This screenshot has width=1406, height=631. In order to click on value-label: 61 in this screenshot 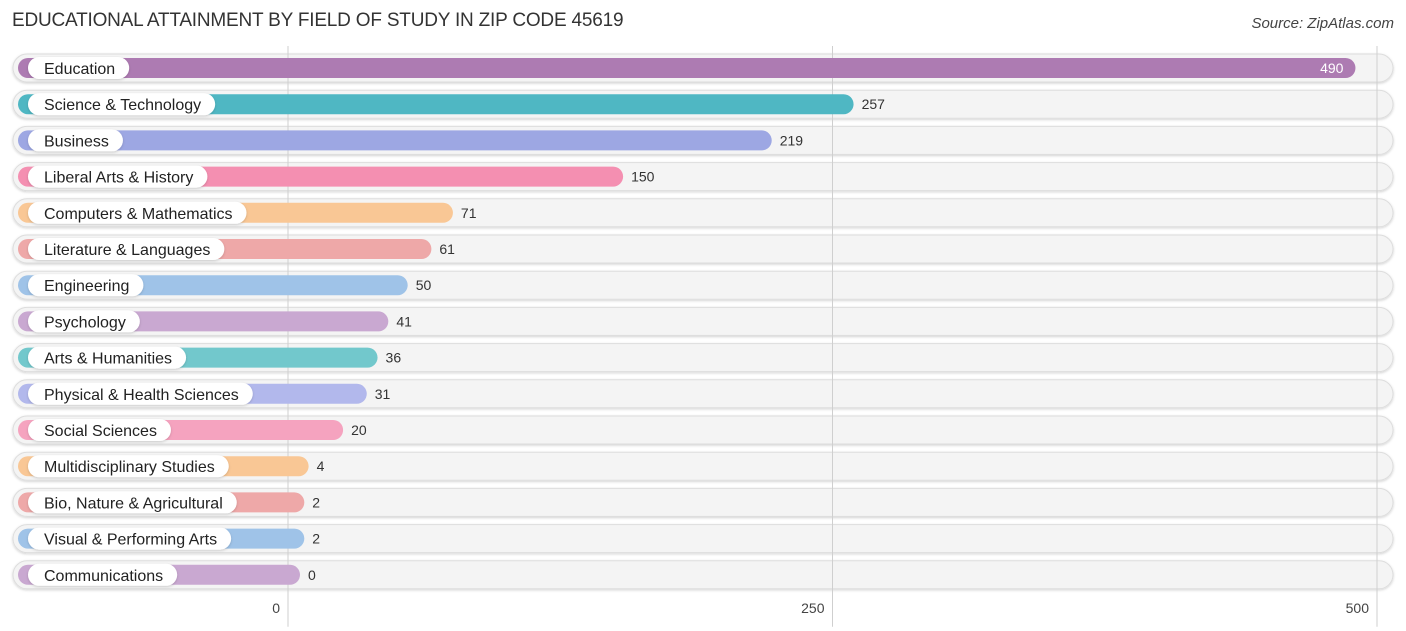, I will do `click(447, 249)`.